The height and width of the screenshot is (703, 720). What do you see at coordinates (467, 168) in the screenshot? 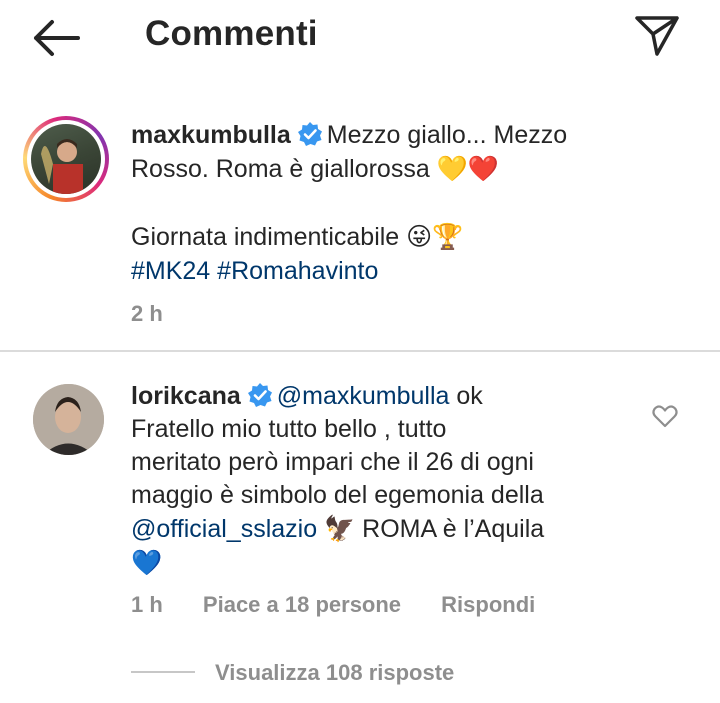
I see `hearts-emoji: 💛❤️` at bounding box center [467, 168].